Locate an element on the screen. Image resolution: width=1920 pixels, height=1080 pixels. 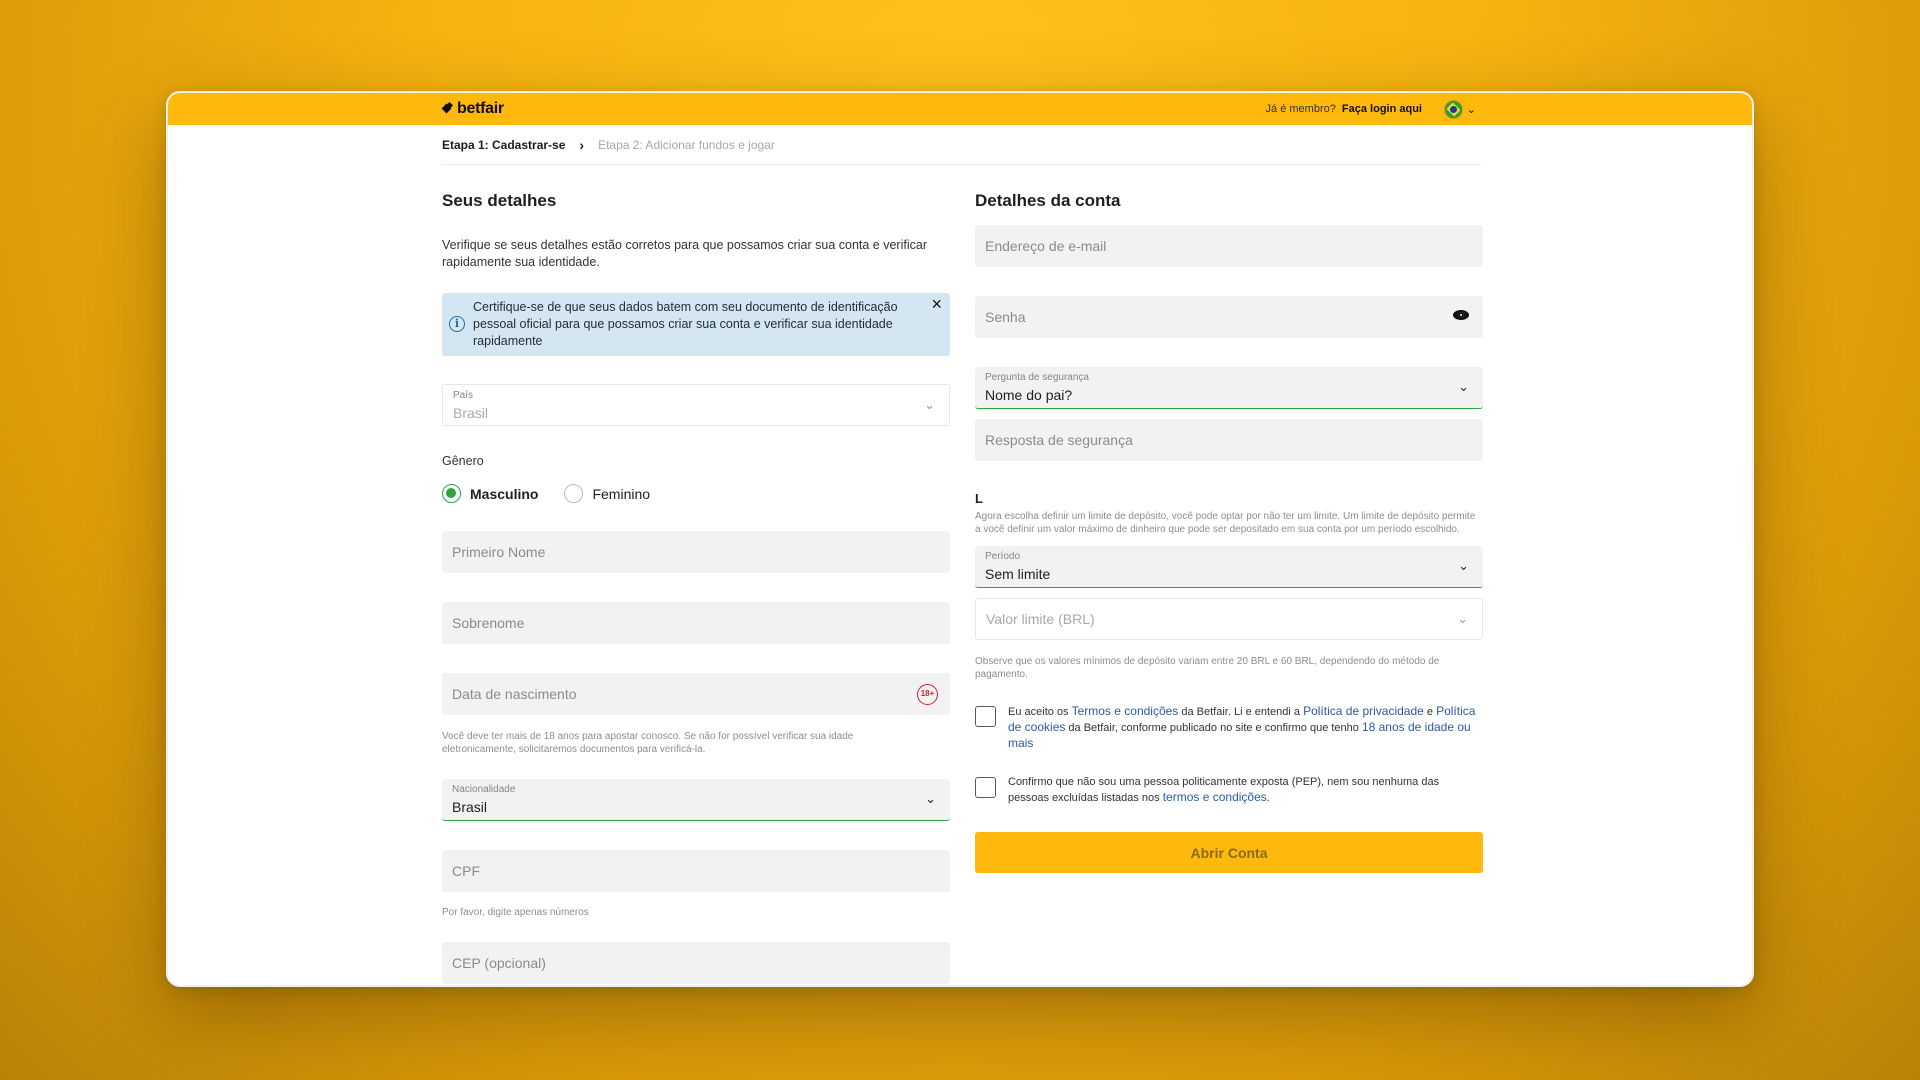
pep-checkbox is located at coordinates (985, 787).